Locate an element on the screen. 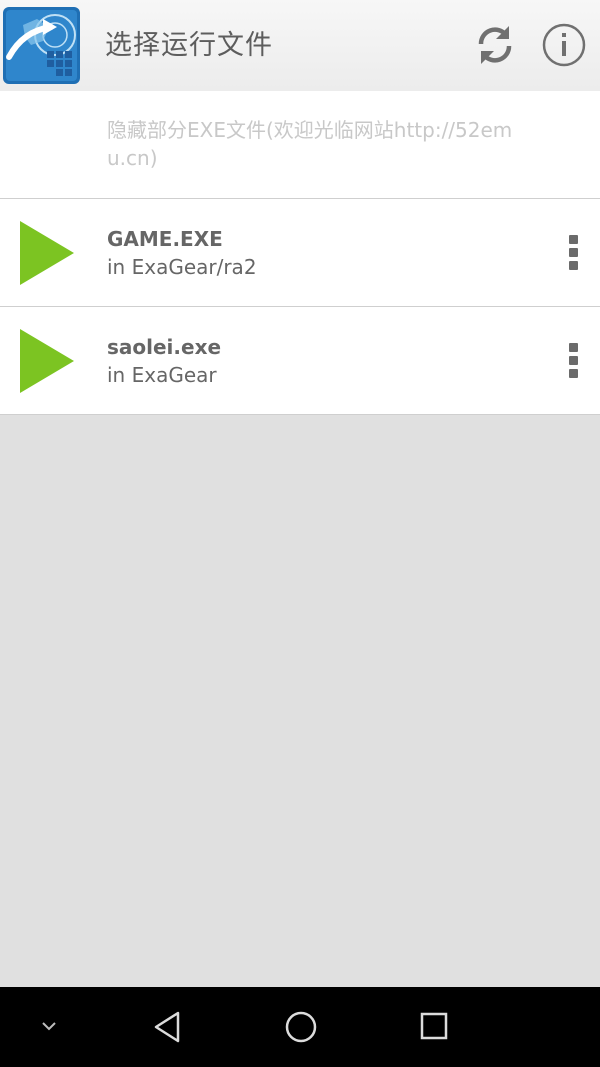 This screenshot has width=600, height=1067. system-nav-bar is located at coordinates (300, 1027).